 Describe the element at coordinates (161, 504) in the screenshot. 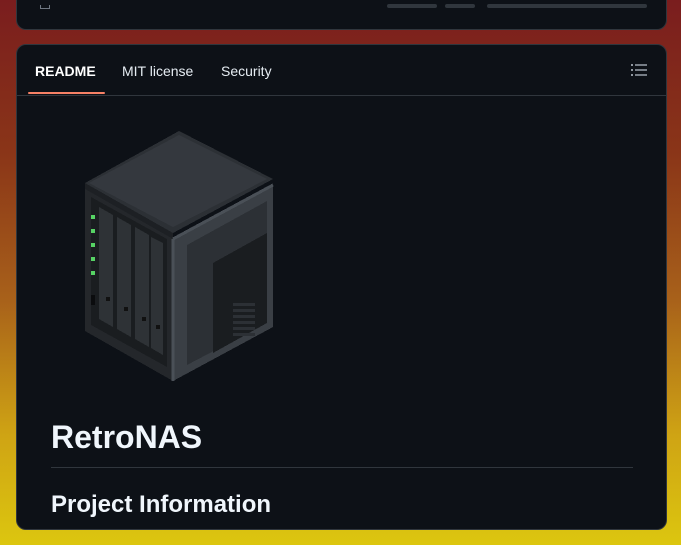

I see `section-heading: Project Information` at that location.